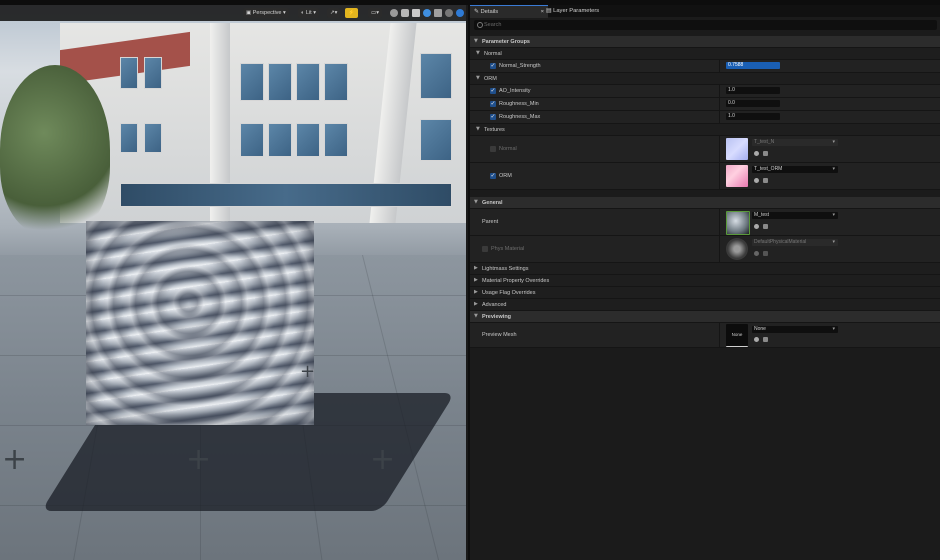 The height and width of the screenshot is (560, 940). I want to click on cube-icon, so click(427, 13).